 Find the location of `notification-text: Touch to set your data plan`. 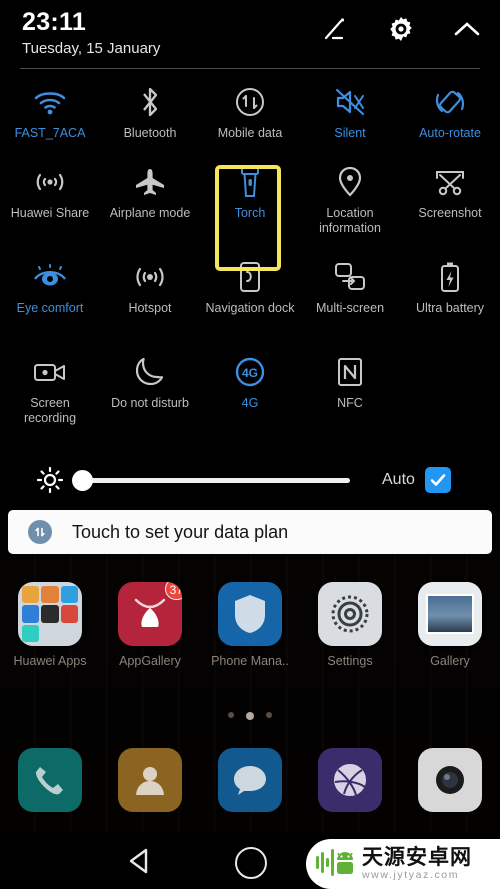

notification-text: Touch to set your data plan is located at coordinates (180, 531).